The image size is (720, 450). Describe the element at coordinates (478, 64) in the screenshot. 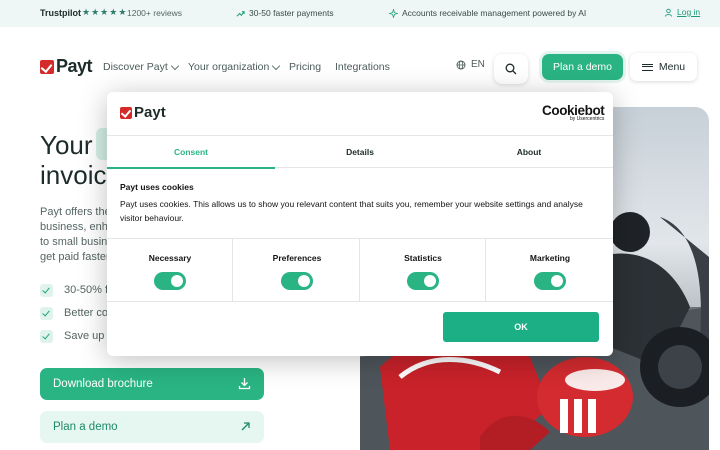

I see `language-label: EN` at that location.